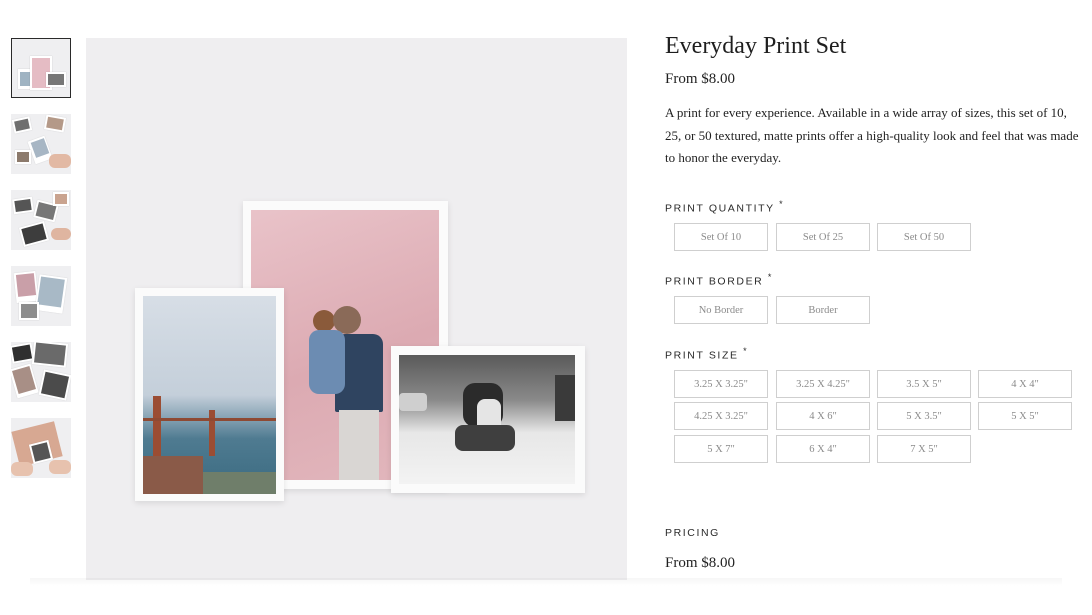 This screenshot has height=615, width=1092. What do you see at coordinates (209, 394) in the screenshot?
I see `bridge-print` at bounding box center [209, 394].